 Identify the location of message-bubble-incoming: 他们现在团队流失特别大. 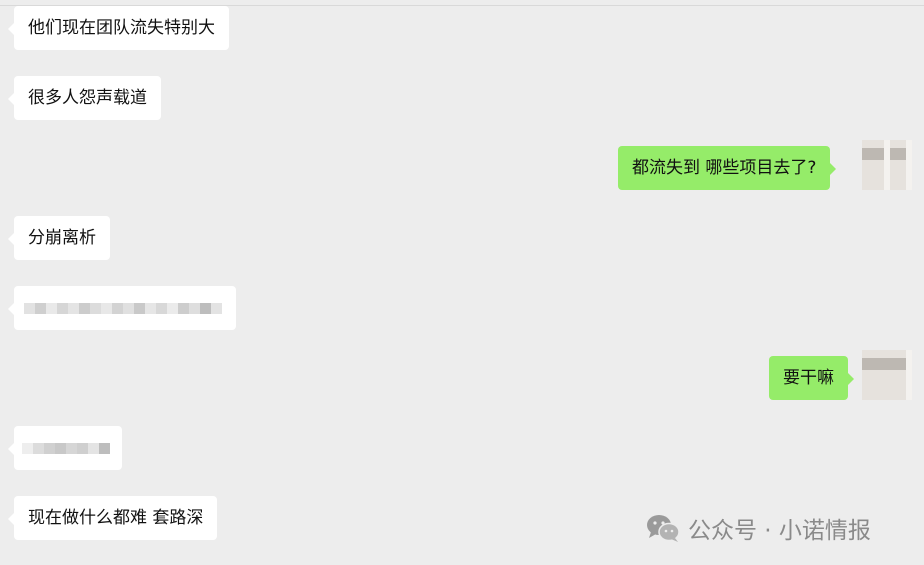
(118, 28).